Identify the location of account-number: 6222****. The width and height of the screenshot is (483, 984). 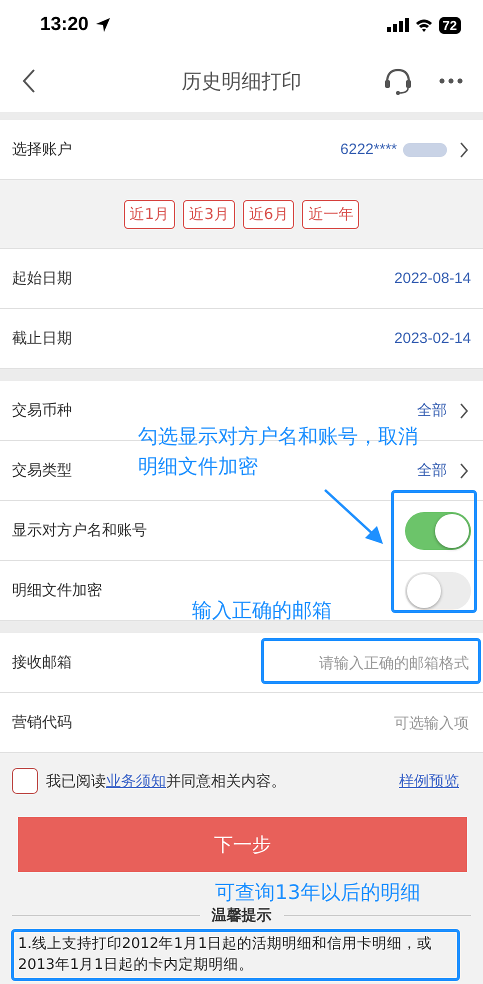
(368, 149).